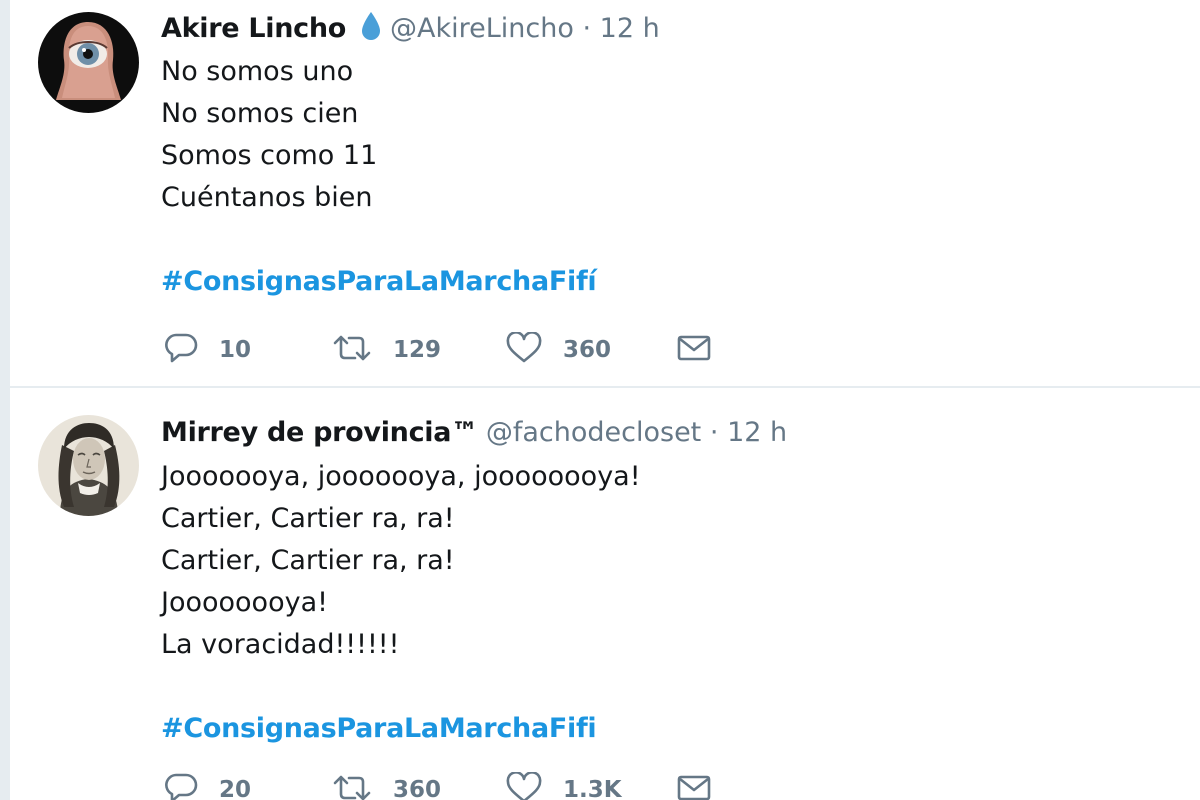  I want to click on user-handle: @fachodecloset, so click(593, 432).